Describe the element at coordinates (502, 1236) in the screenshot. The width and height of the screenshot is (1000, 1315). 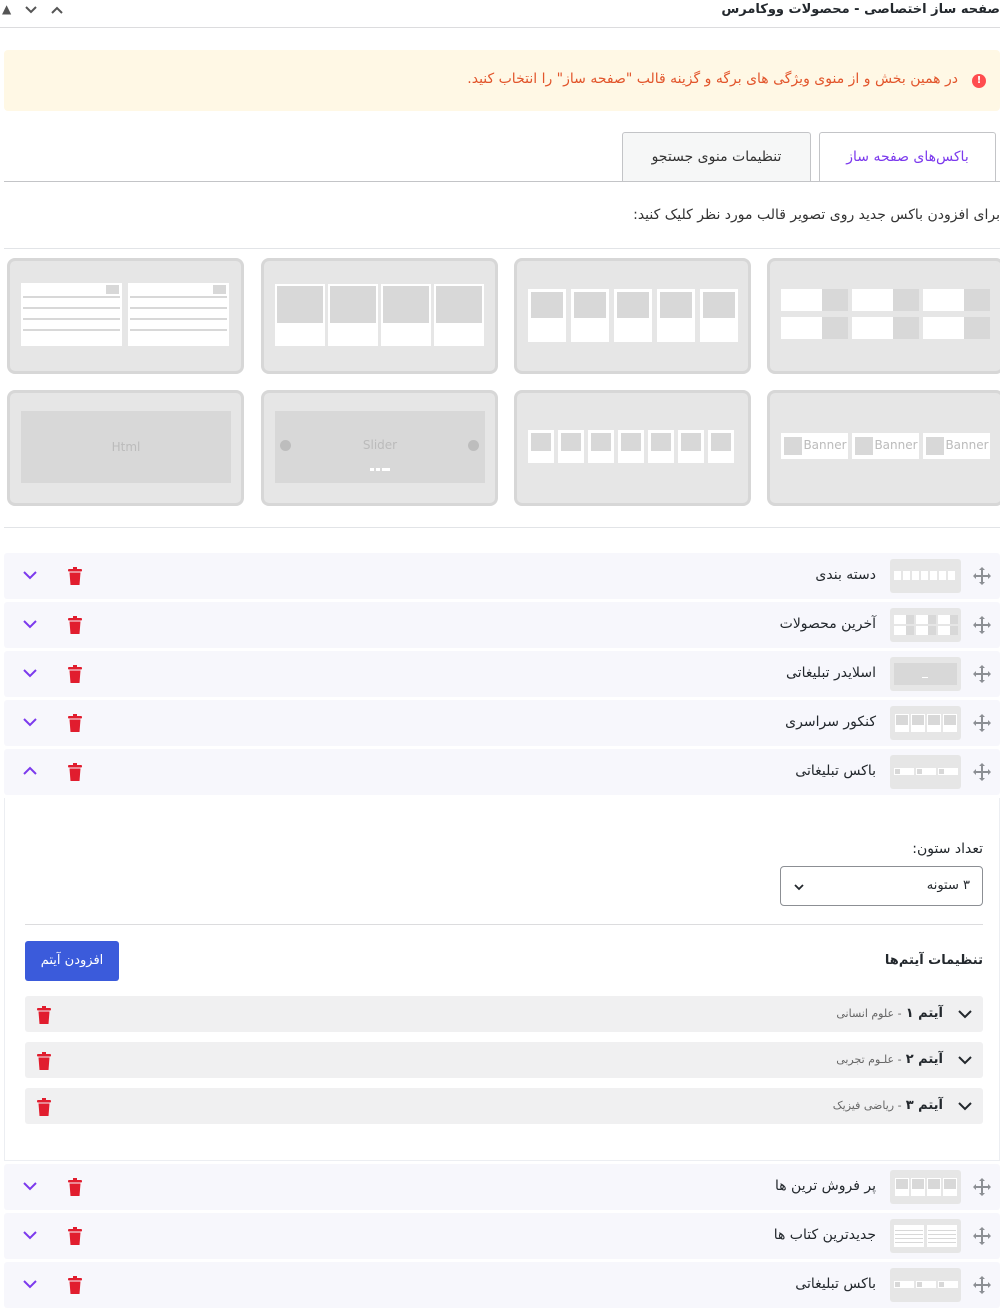
I see `box-row: جدیدترین کتاب ها` at that location.